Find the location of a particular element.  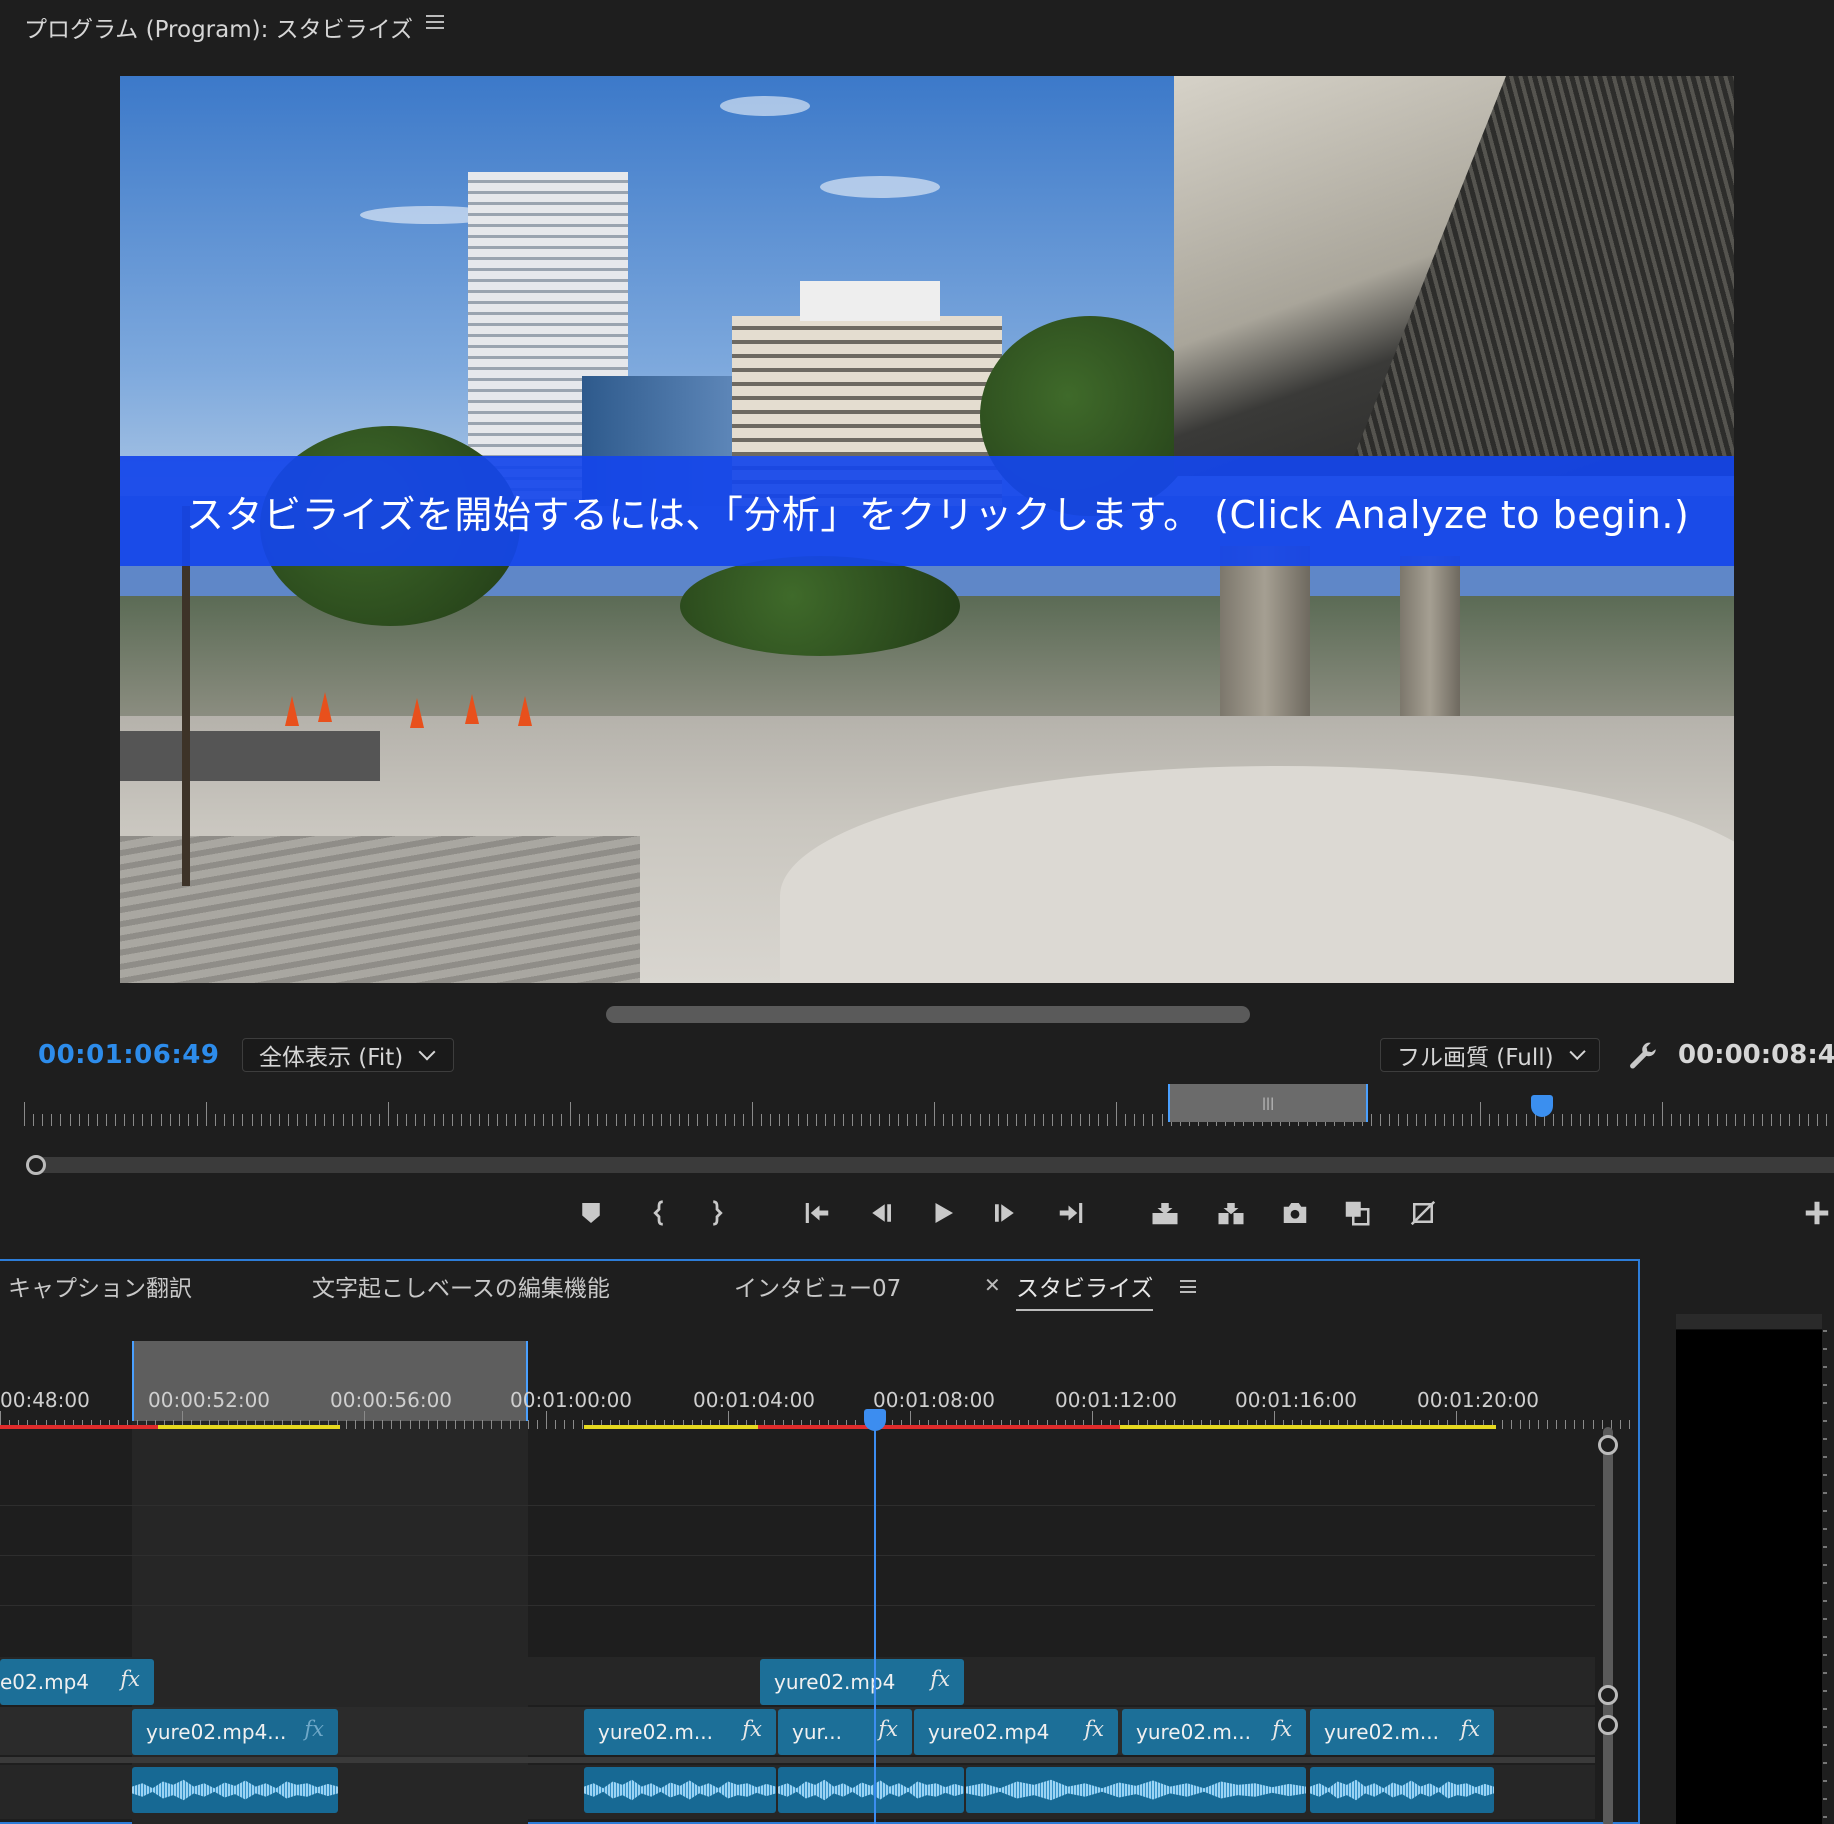

fx-badge: fx is located at coordinates (1282, 1729).